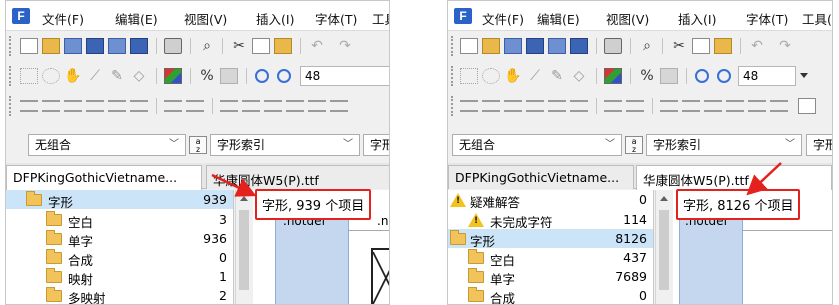 The width and height of the screenshot is (839, 305). What do you see at coordinates (198, 145) in the screenshot?
I see `sort-az-icon: az` at bounding box center [198, 145].